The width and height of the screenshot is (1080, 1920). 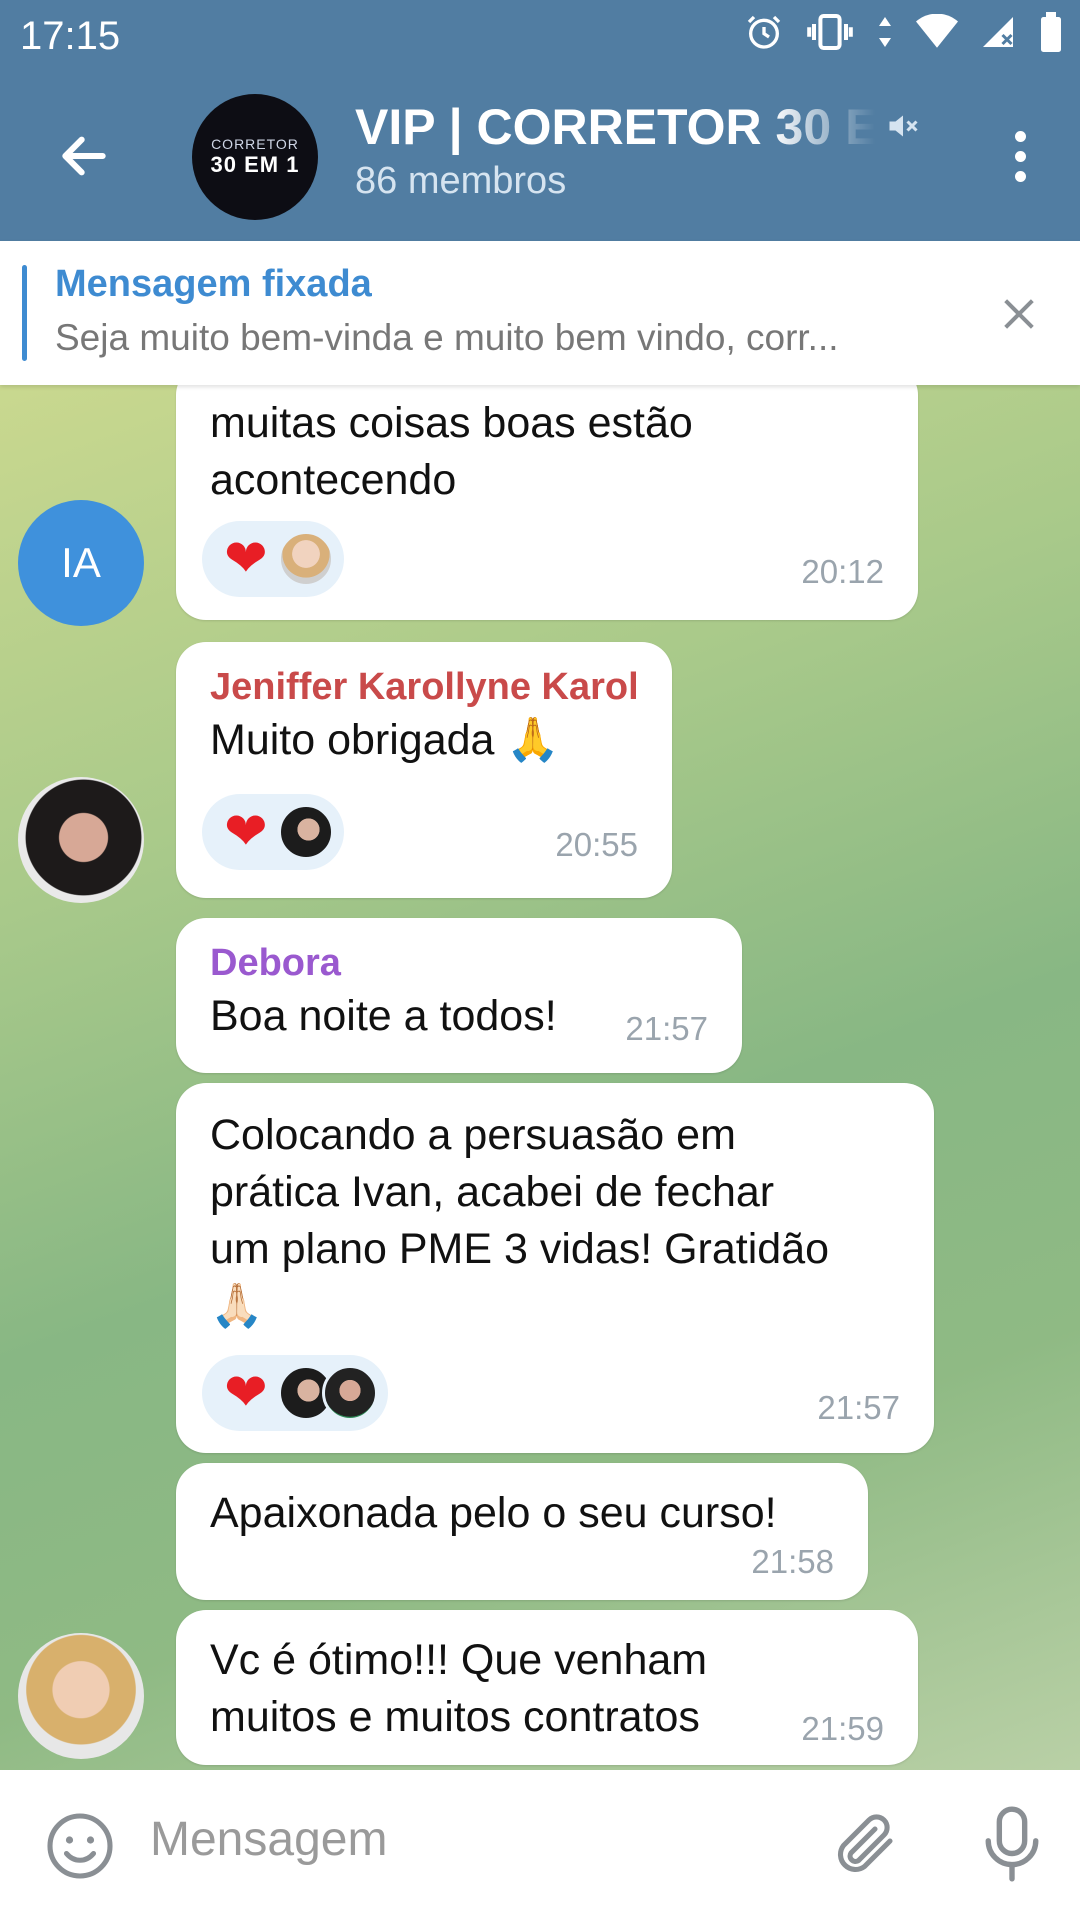 What do you see at coordinates (70, 36) in the screenshot?
I see `status-time: 17:15` at bounding box center [70, 36].